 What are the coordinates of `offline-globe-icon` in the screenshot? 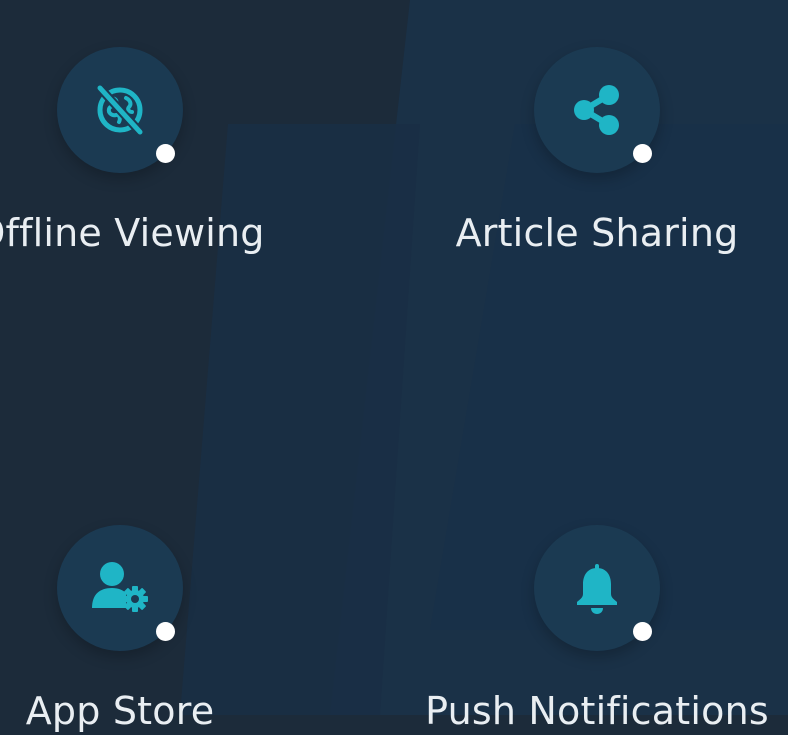 It's located at (120, 110).